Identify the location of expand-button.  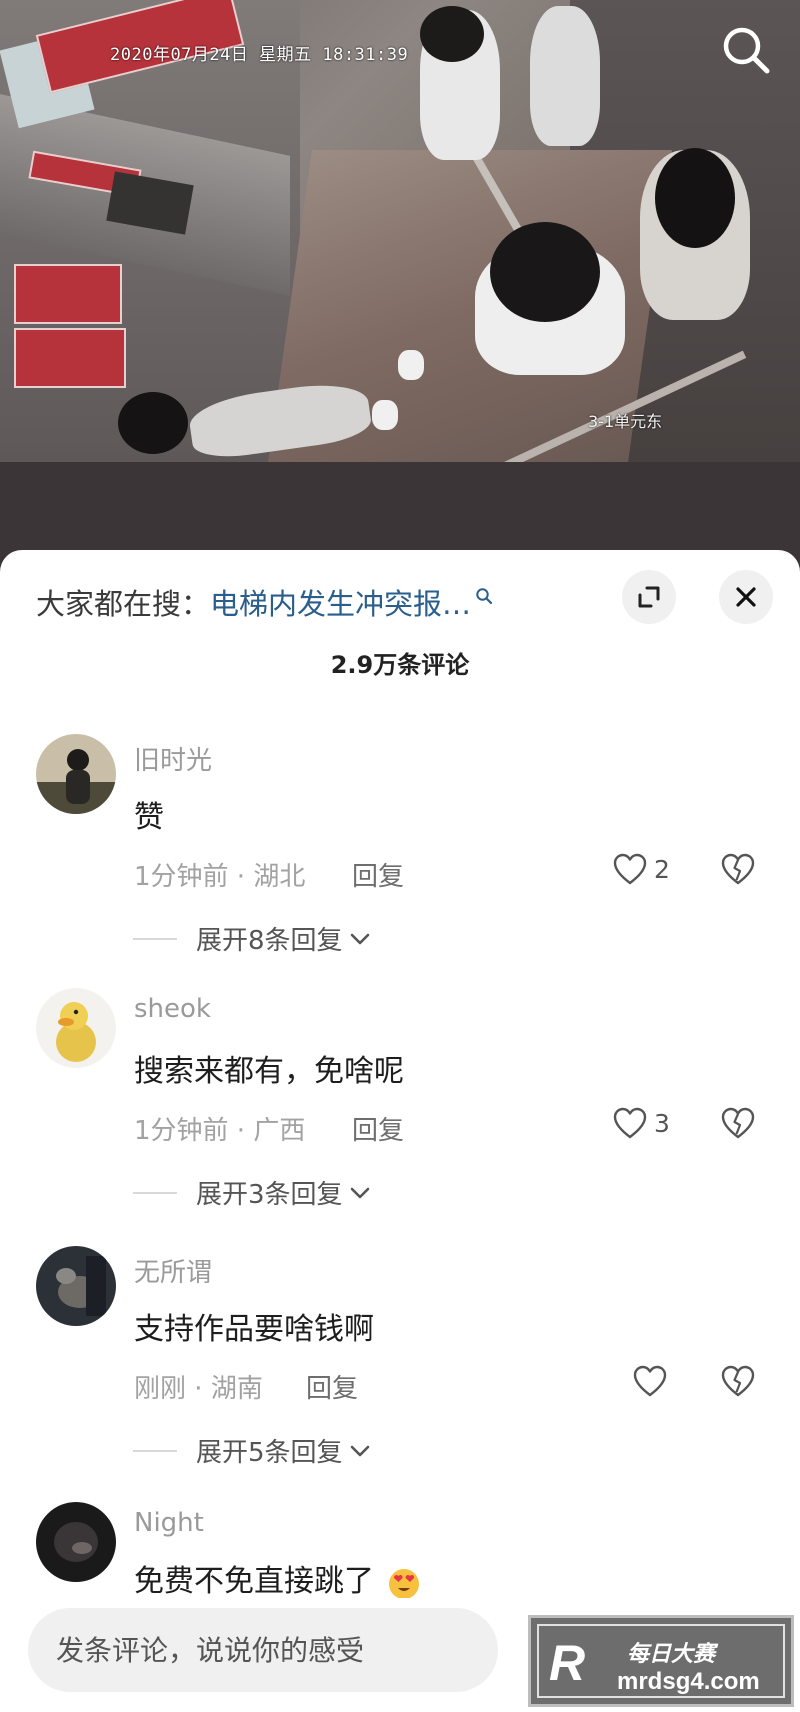
(649, 597).